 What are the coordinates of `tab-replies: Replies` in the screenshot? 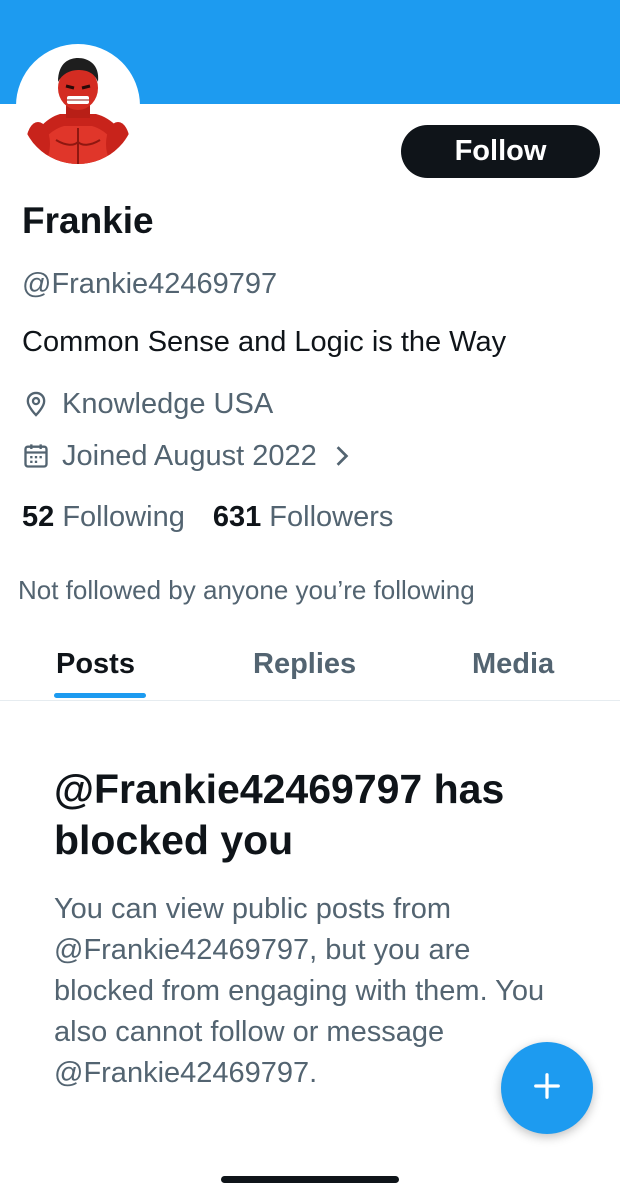 It's located at (304, 664).